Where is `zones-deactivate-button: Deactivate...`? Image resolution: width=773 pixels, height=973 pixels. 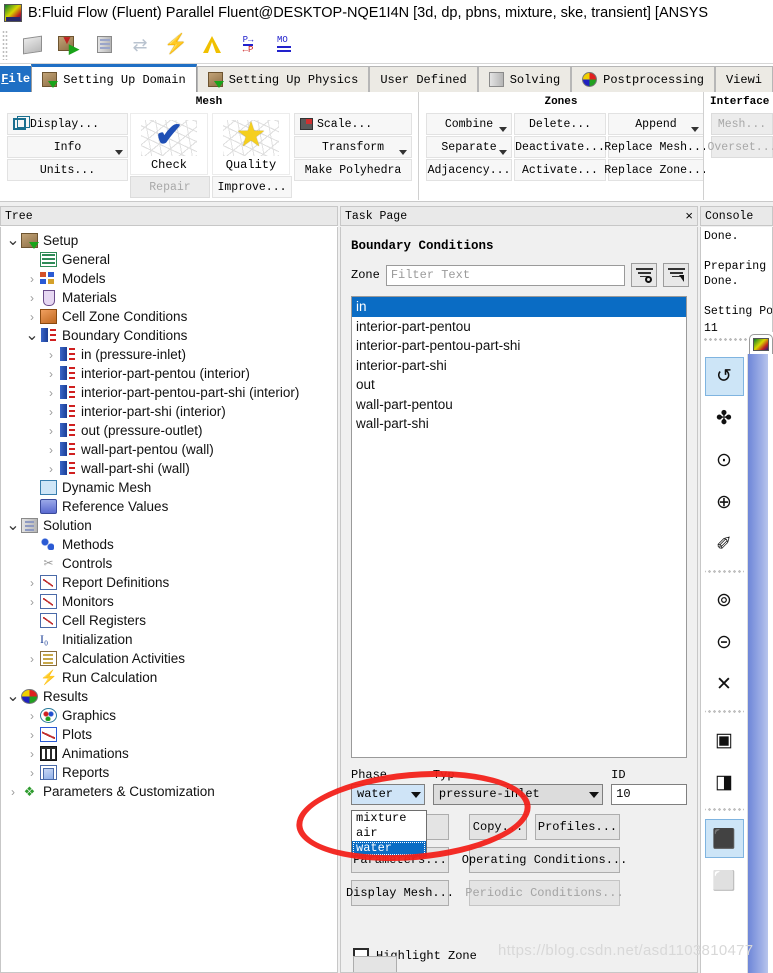 zones-deactivate-button: Deactivate... is located at coordinates (560, 147).